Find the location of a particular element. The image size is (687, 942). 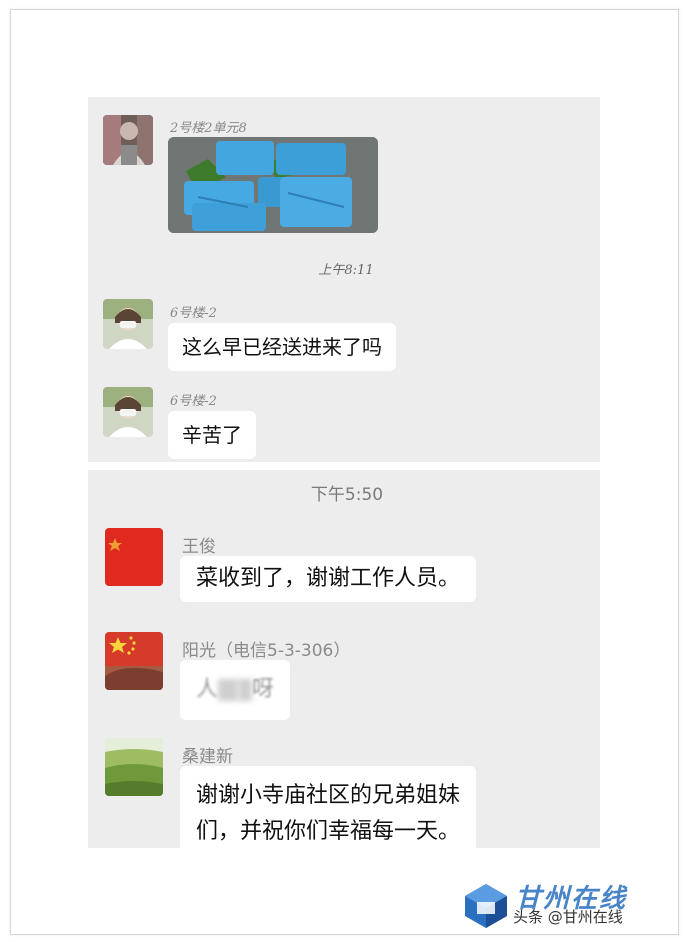

avatar-sang-jianxin is located at coordinates (134, 767).